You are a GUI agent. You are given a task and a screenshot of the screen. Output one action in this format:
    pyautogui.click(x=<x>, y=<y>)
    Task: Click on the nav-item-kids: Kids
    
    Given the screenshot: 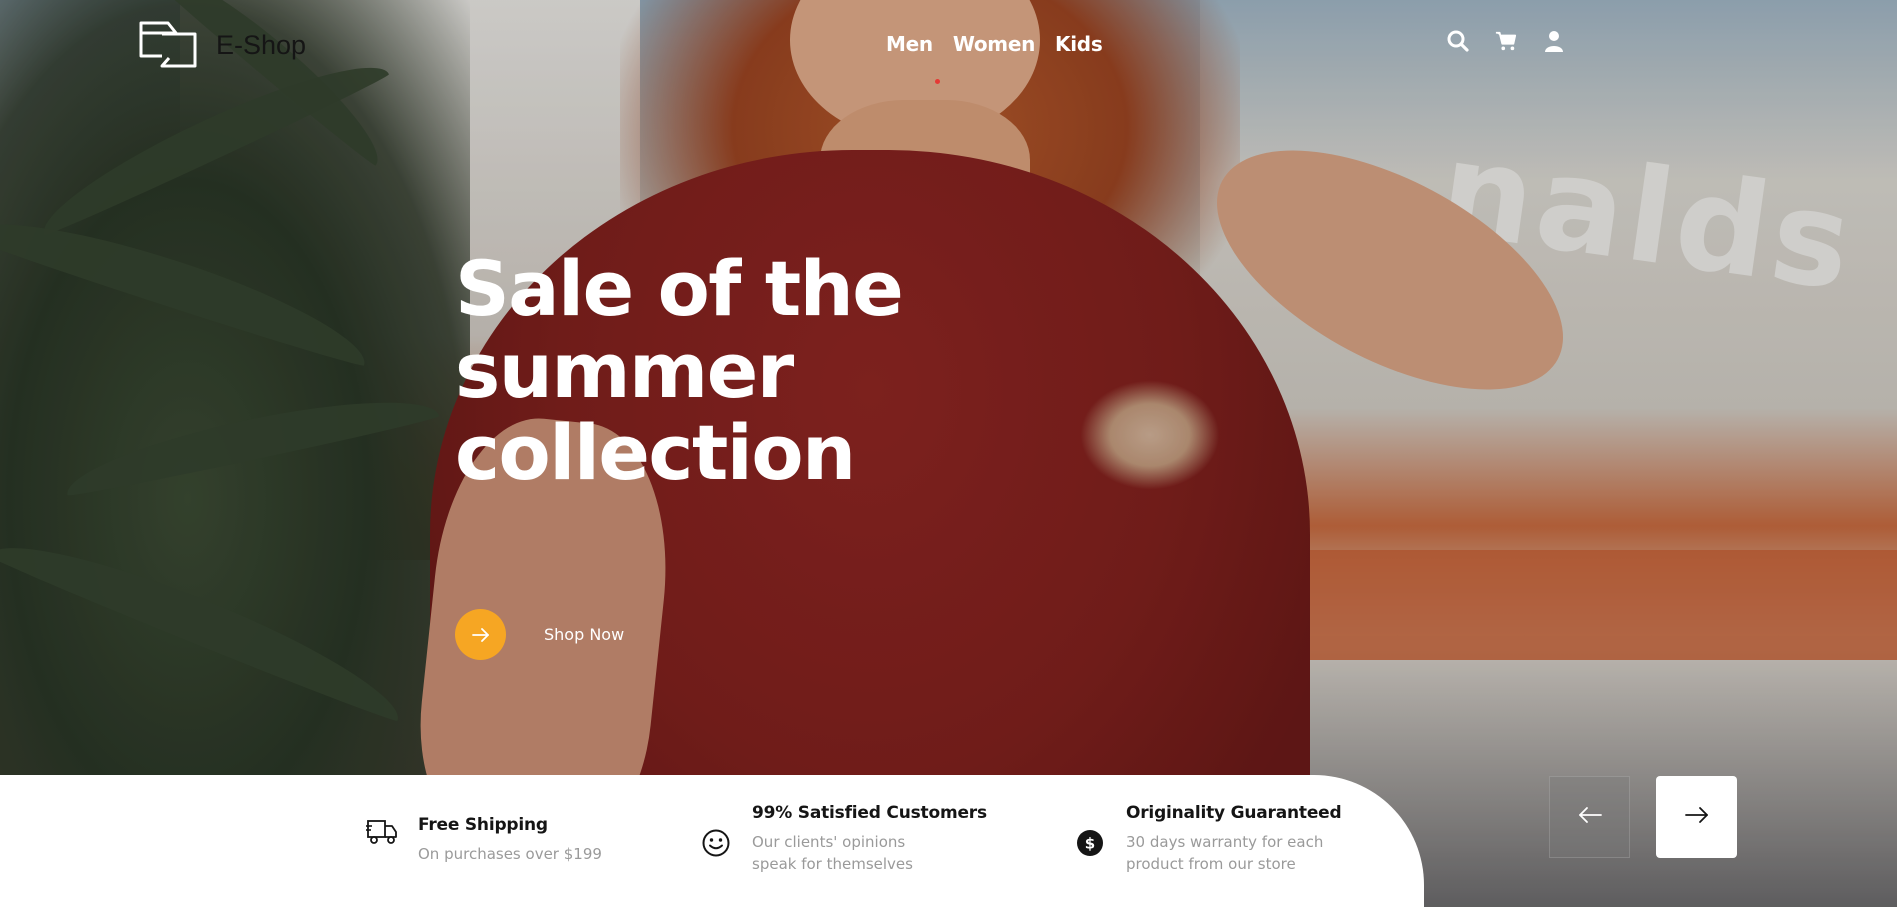 What is the action you would take?
    pyautogui.click(x=1079, y=44)
    